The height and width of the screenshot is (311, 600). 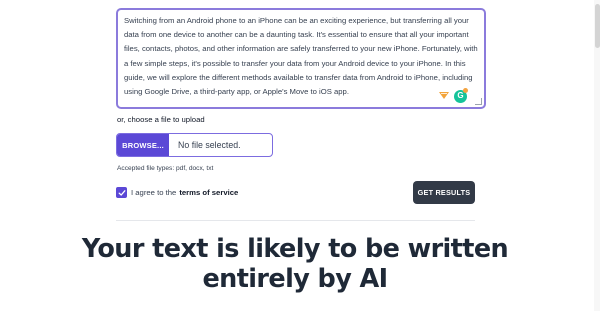 I want to click on terms-checkbox, so click(x=121, y=192).